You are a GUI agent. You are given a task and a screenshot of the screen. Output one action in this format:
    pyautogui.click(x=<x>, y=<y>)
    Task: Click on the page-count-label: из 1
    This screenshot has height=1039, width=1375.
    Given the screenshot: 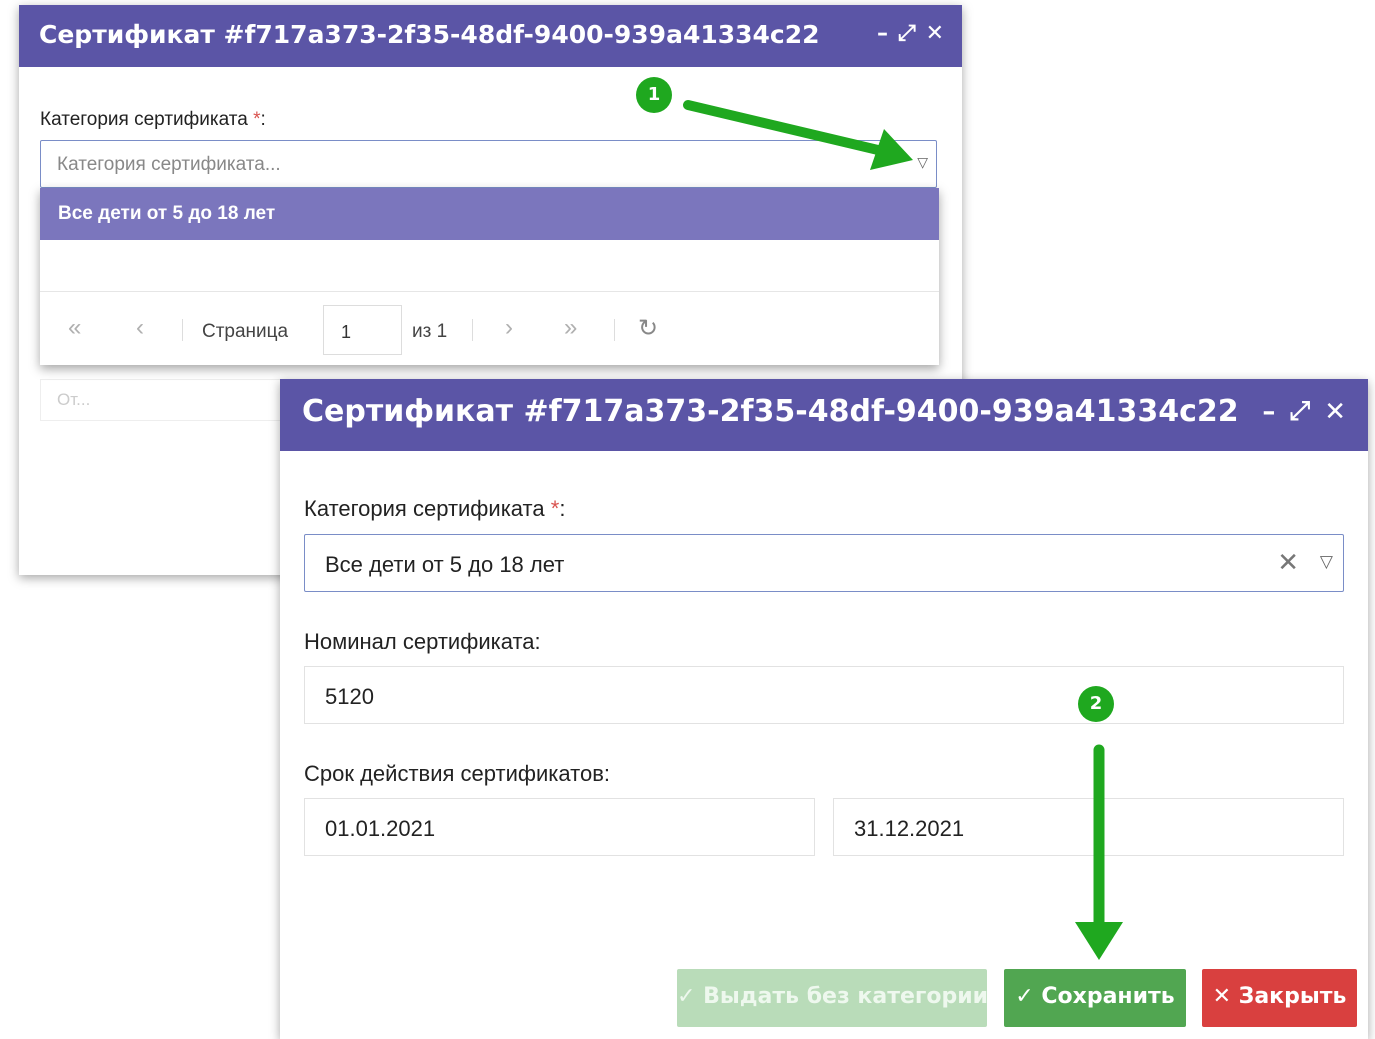 What is the action you would take?
    pyautogui.click(x=430, y=331)
    